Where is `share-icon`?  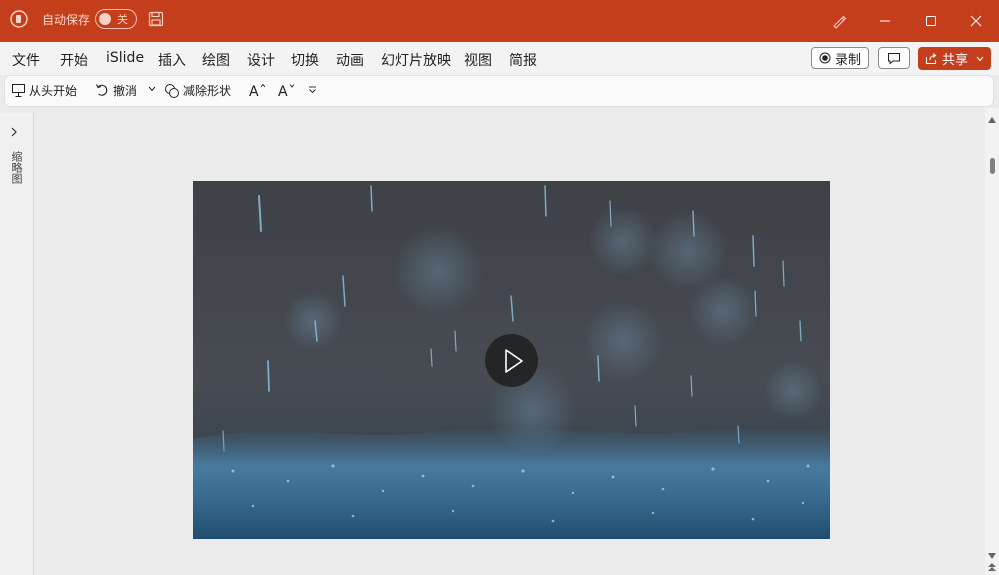 share-icon is located at coordinates (931, 58).